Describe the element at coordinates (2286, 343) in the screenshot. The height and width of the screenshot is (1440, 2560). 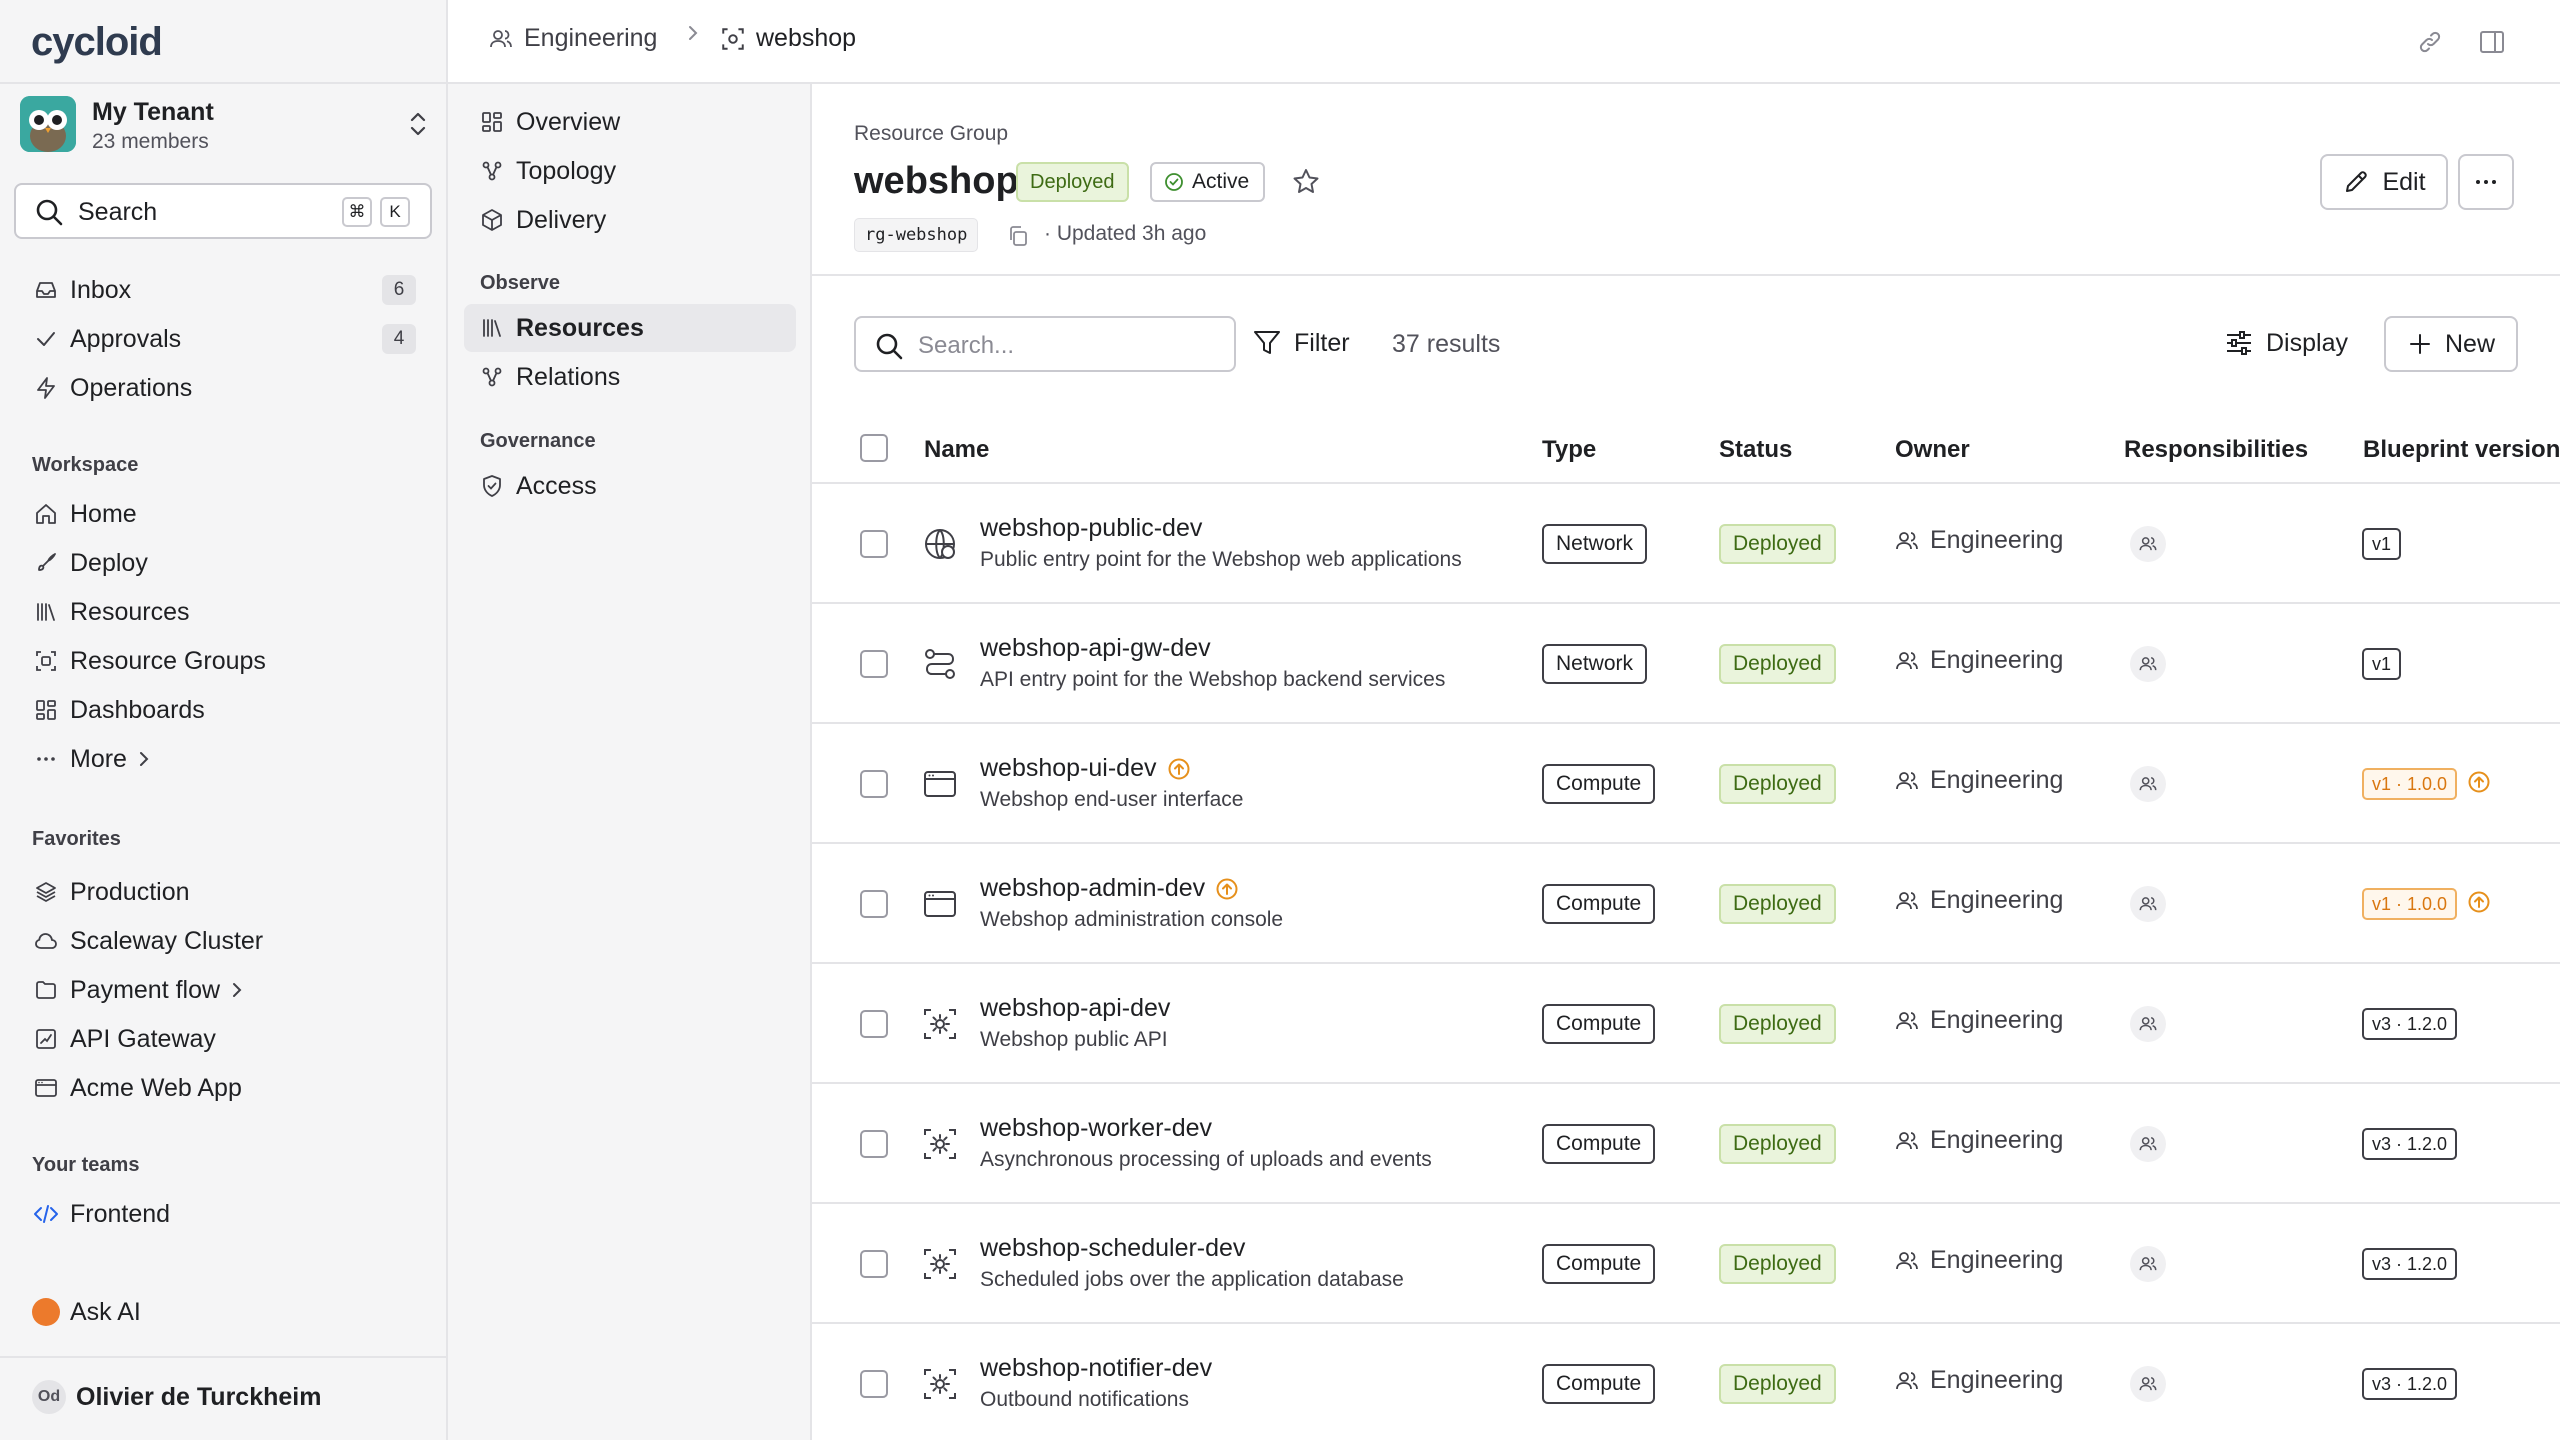
I see `display-button: Display` at that location.